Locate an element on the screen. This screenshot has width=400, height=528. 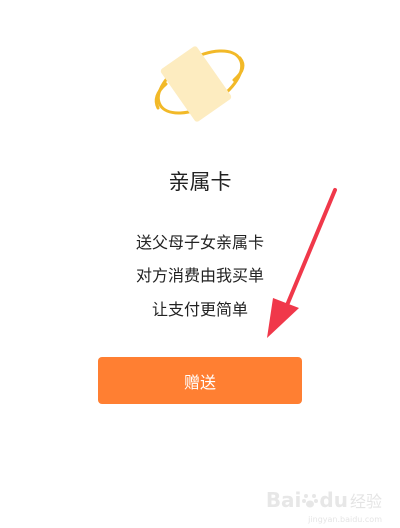
watermark-brand: Bai is located at coordinates (283, 500).